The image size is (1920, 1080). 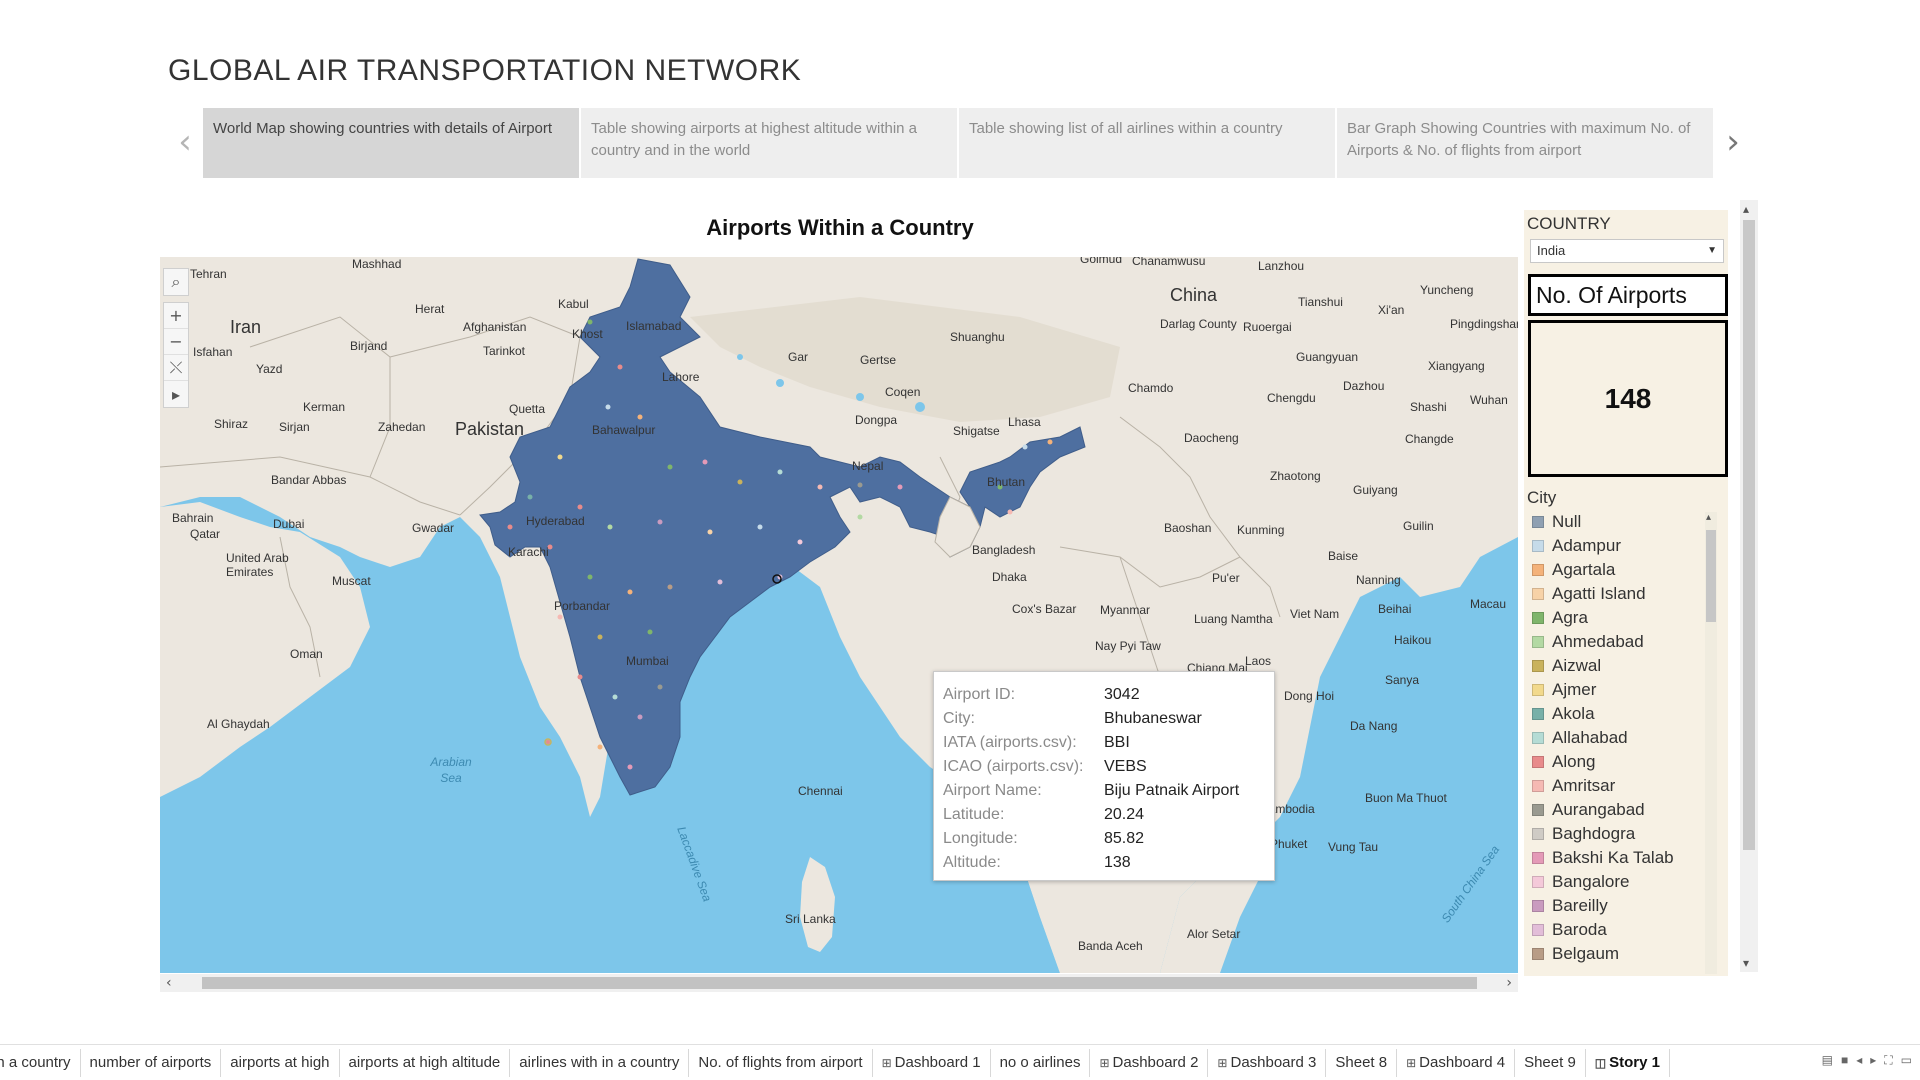 I want to click on legend-item: Along, so click(x=1617, y=762).